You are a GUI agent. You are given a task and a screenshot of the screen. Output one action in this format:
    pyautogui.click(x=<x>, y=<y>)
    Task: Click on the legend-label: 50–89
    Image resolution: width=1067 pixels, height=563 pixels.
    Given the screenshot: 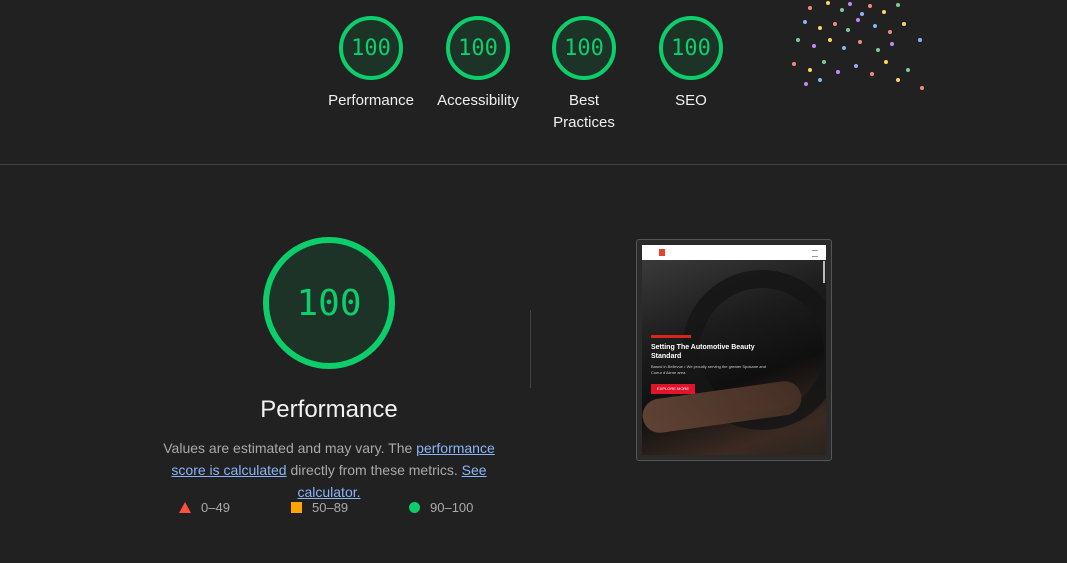 What is the action you would take?
    pyautogui.click(x=330, y=507)
    